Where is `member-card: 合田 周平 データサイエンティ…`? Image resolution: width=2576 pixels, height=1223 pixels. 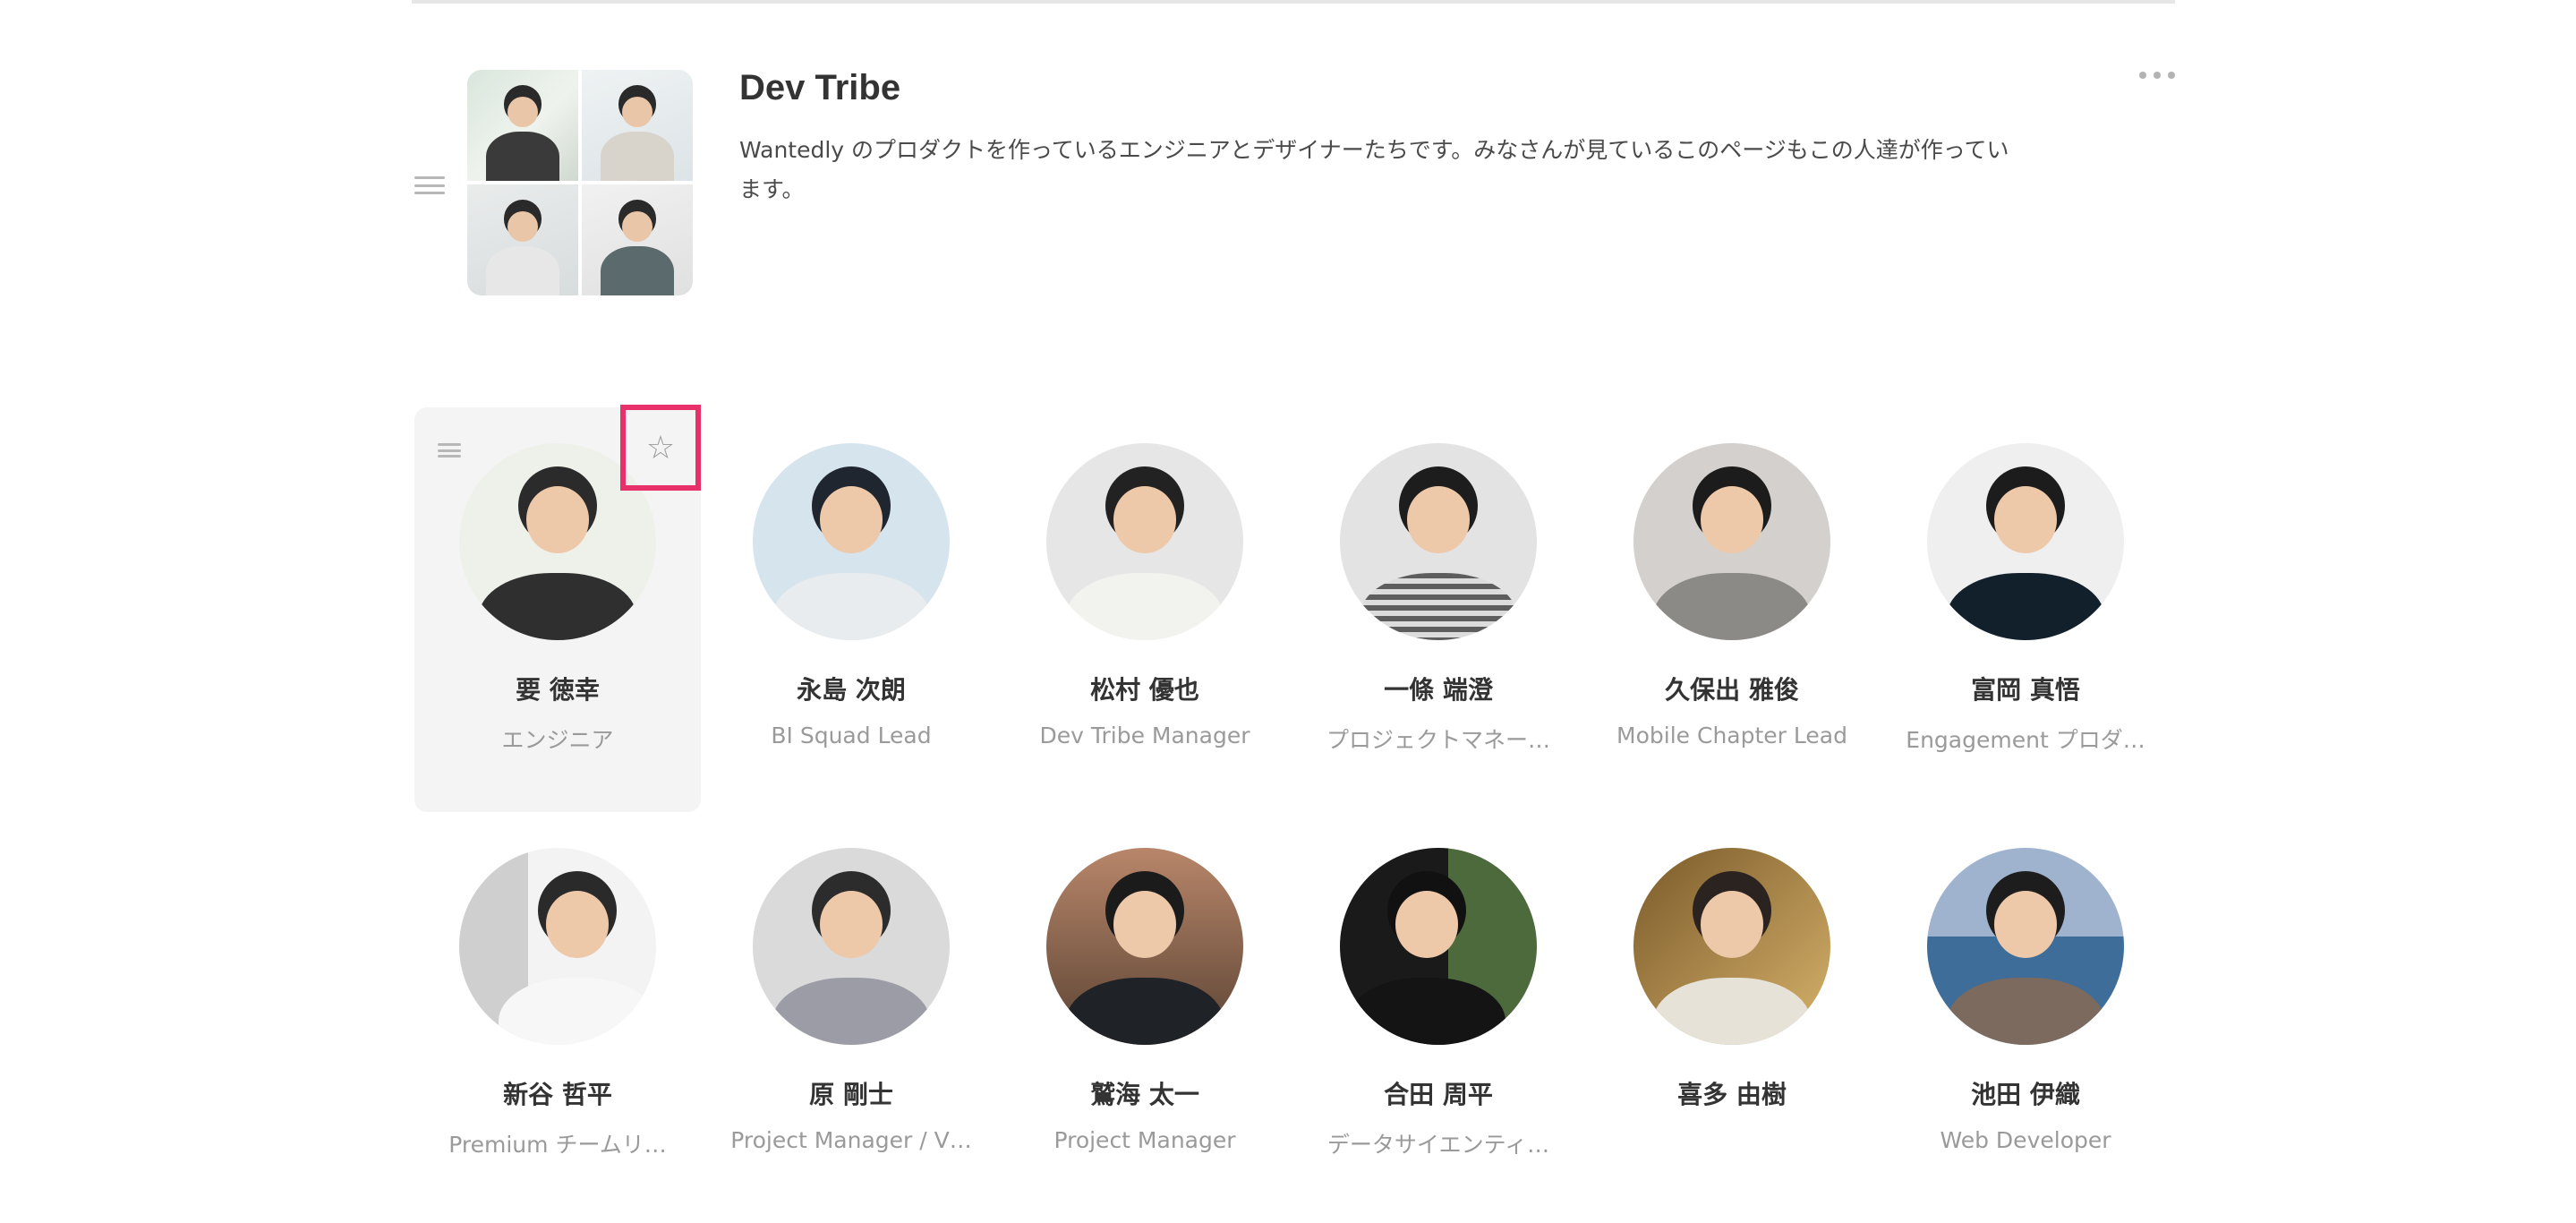
member-card: 合田 周平 データサイエンティ… is located at coordinates (1438, 1014).